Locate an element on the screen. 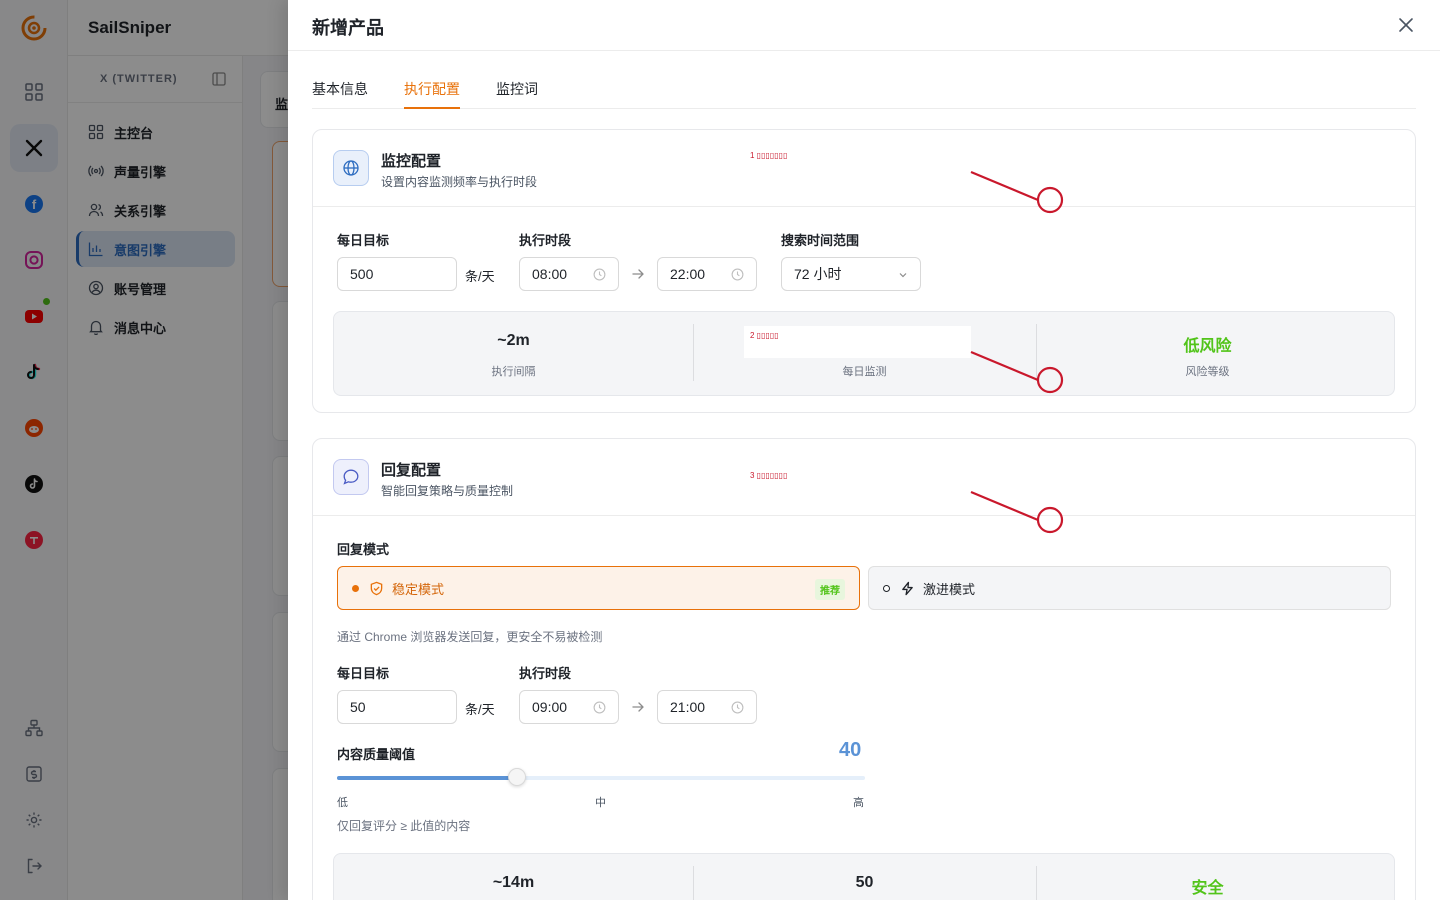 The image size is (1440, 900). tick-mid: 中 is located at coordinates (600, 803).